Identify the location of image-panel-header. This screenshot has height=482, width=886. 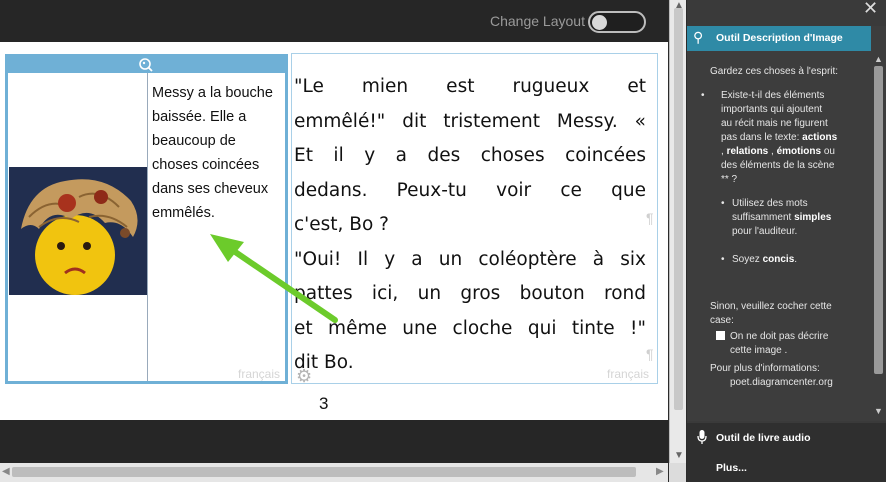
(146, 65).